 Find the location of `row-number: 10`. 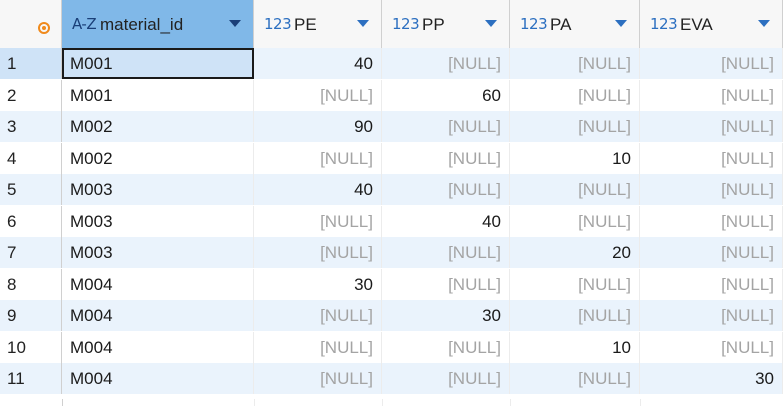

row-number: 10 is located at coordinates (31, 347).